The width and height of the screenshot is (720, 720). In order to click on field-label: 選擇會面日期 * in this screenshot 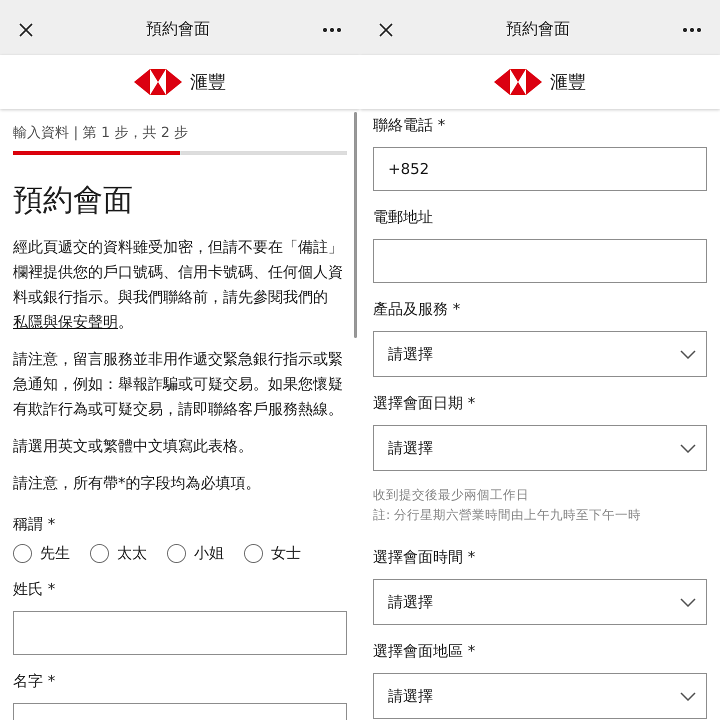, I will do `click(424, 403)`.